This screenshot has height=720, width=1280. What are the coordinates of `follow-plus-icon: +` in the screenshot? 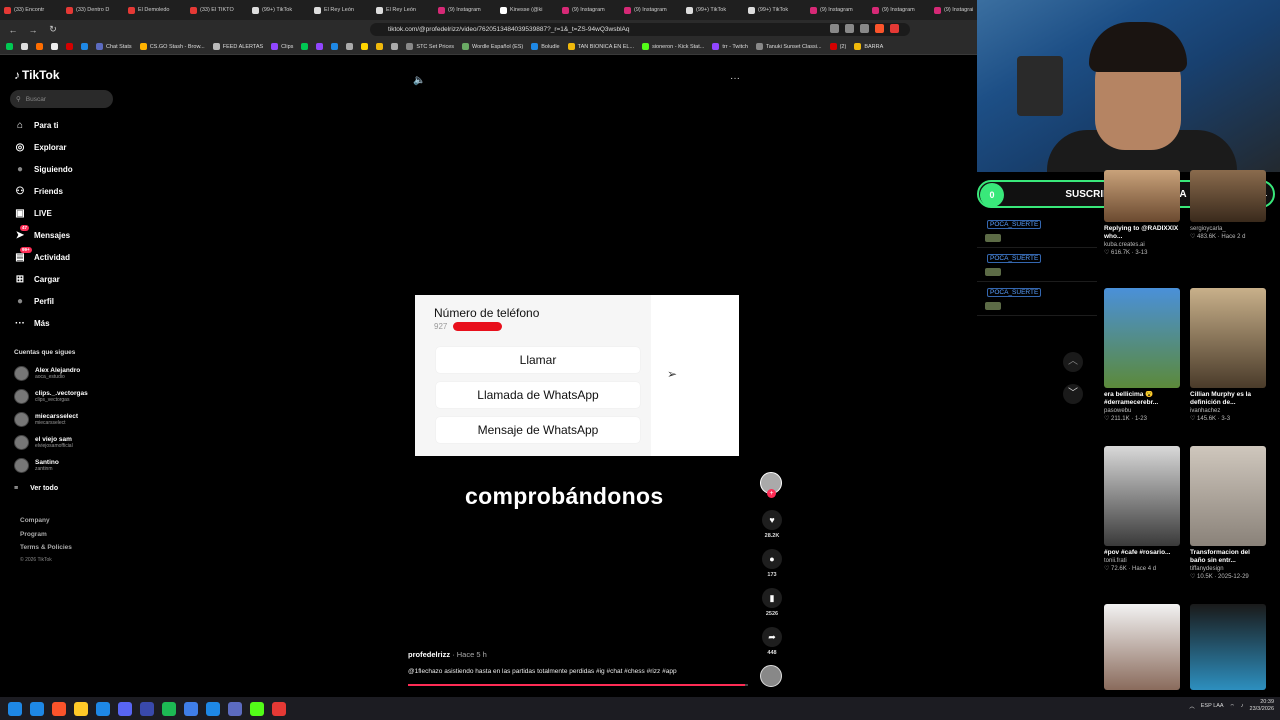 It's located at (771, 493).